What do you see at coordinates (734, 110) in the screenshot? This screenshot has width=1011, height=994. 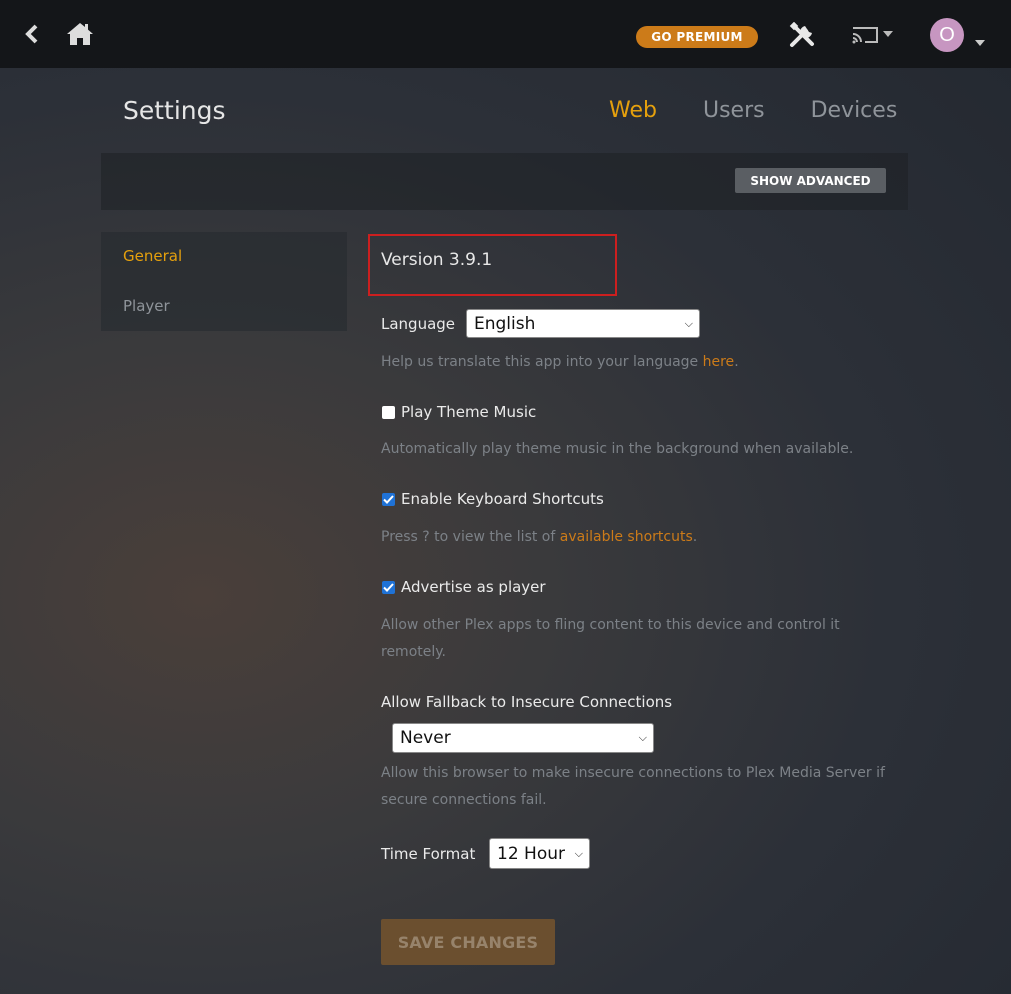 I see `tab-users: Users` at bounding box center [734, 110].